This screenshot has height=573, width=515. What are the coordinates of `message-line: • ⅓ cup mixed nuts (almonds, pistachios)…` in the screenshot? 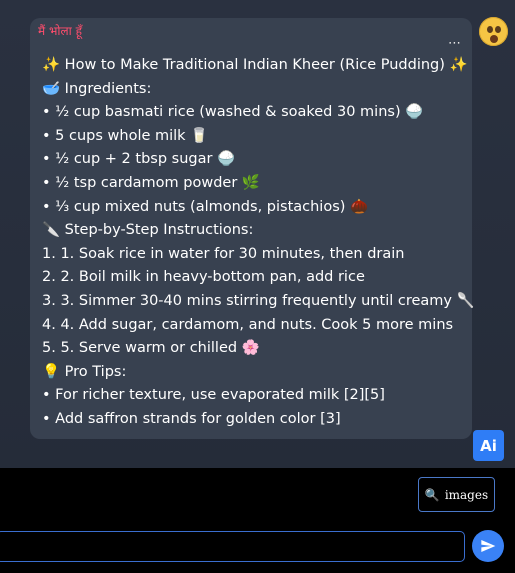 It's located at (205, 206).